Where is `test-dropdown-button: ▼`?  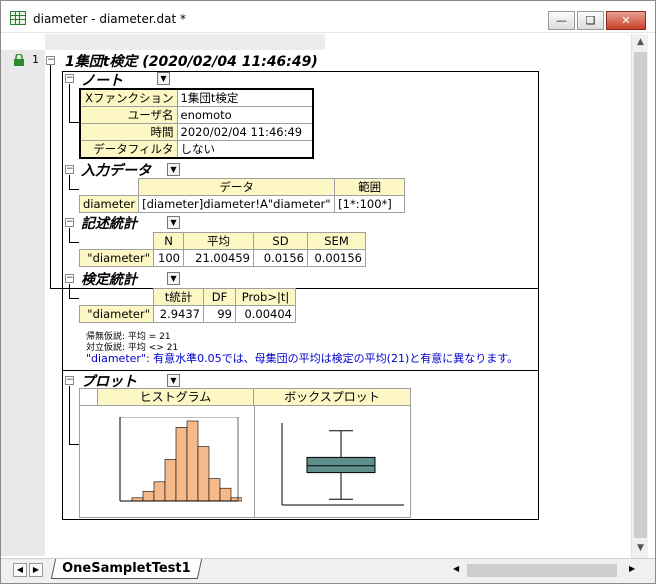
test-dropdown-button: ▼ is located at coordinates (173, 278).